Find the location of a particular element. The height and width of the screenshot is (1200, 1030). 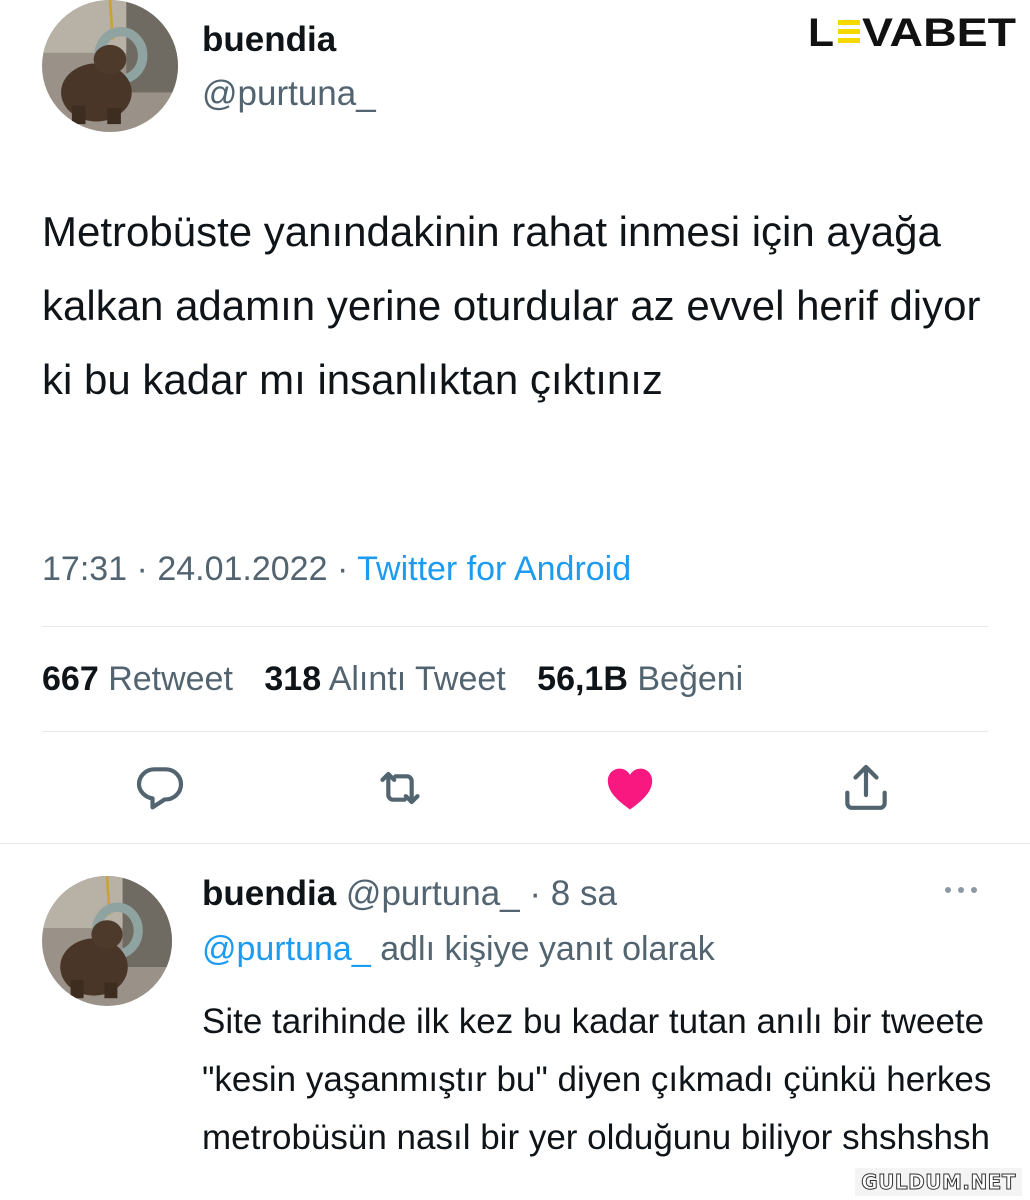

levabet-logo: L VABET is located at coordinates (913, 32).